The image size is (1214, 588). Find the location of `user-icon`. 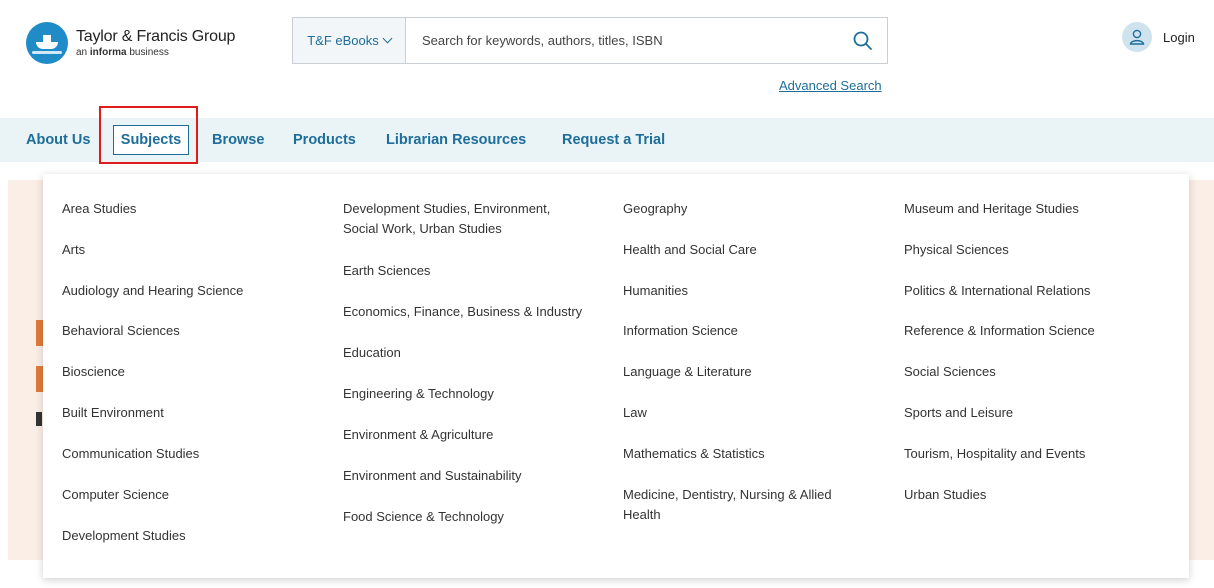

user-icon is located at coordinates (1137, 37).